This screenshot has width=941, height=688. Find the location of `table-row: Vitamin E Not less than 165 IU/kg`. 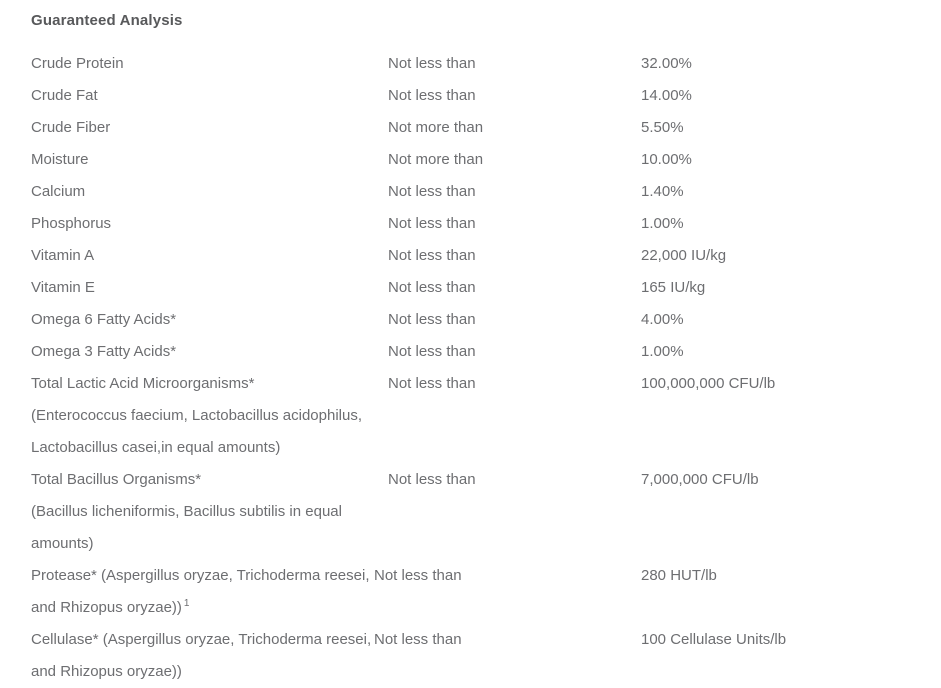

table-row: Vitamin E Not less than 165 IU/kg is located at coordinates (470, 288).